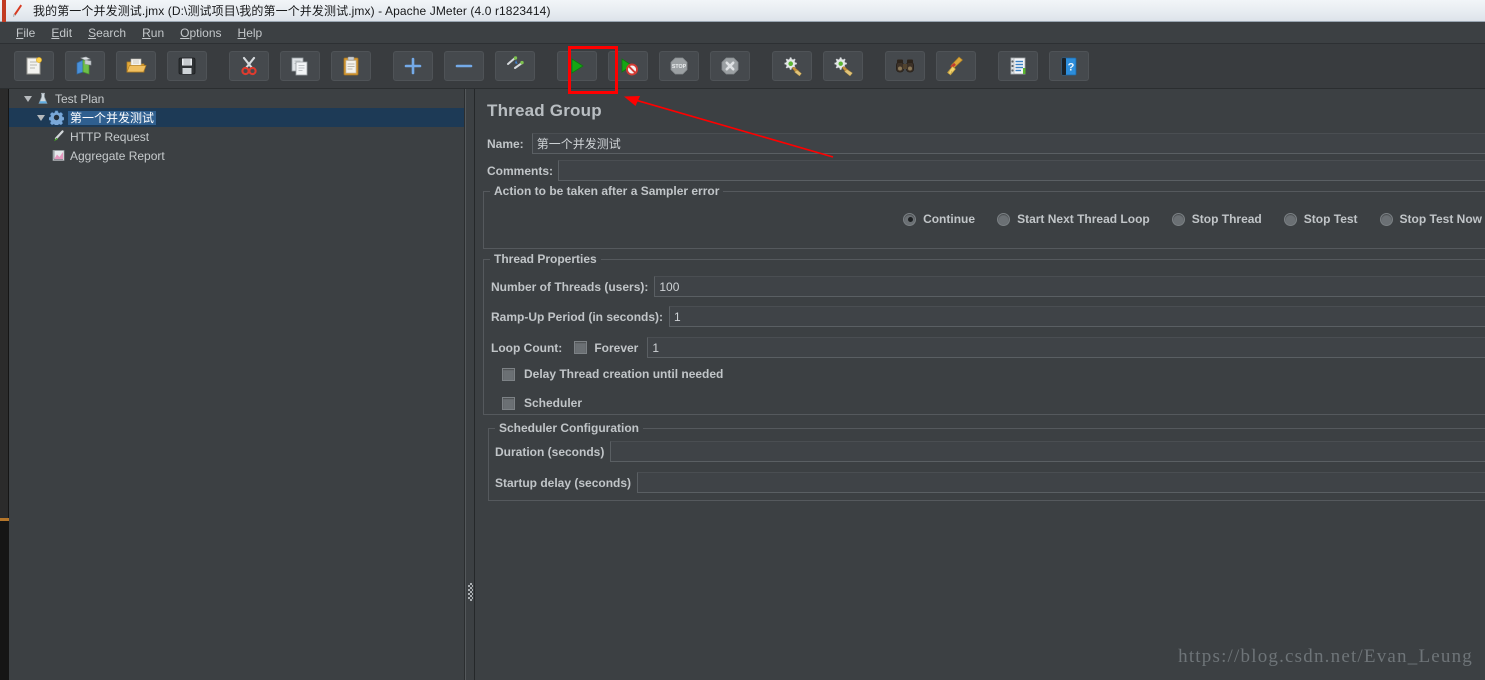 This screenshot has height=680, width=1485. Describe the element at coordinates (250, 33) in the screenshot. I see `menu-help: Help` at that location.